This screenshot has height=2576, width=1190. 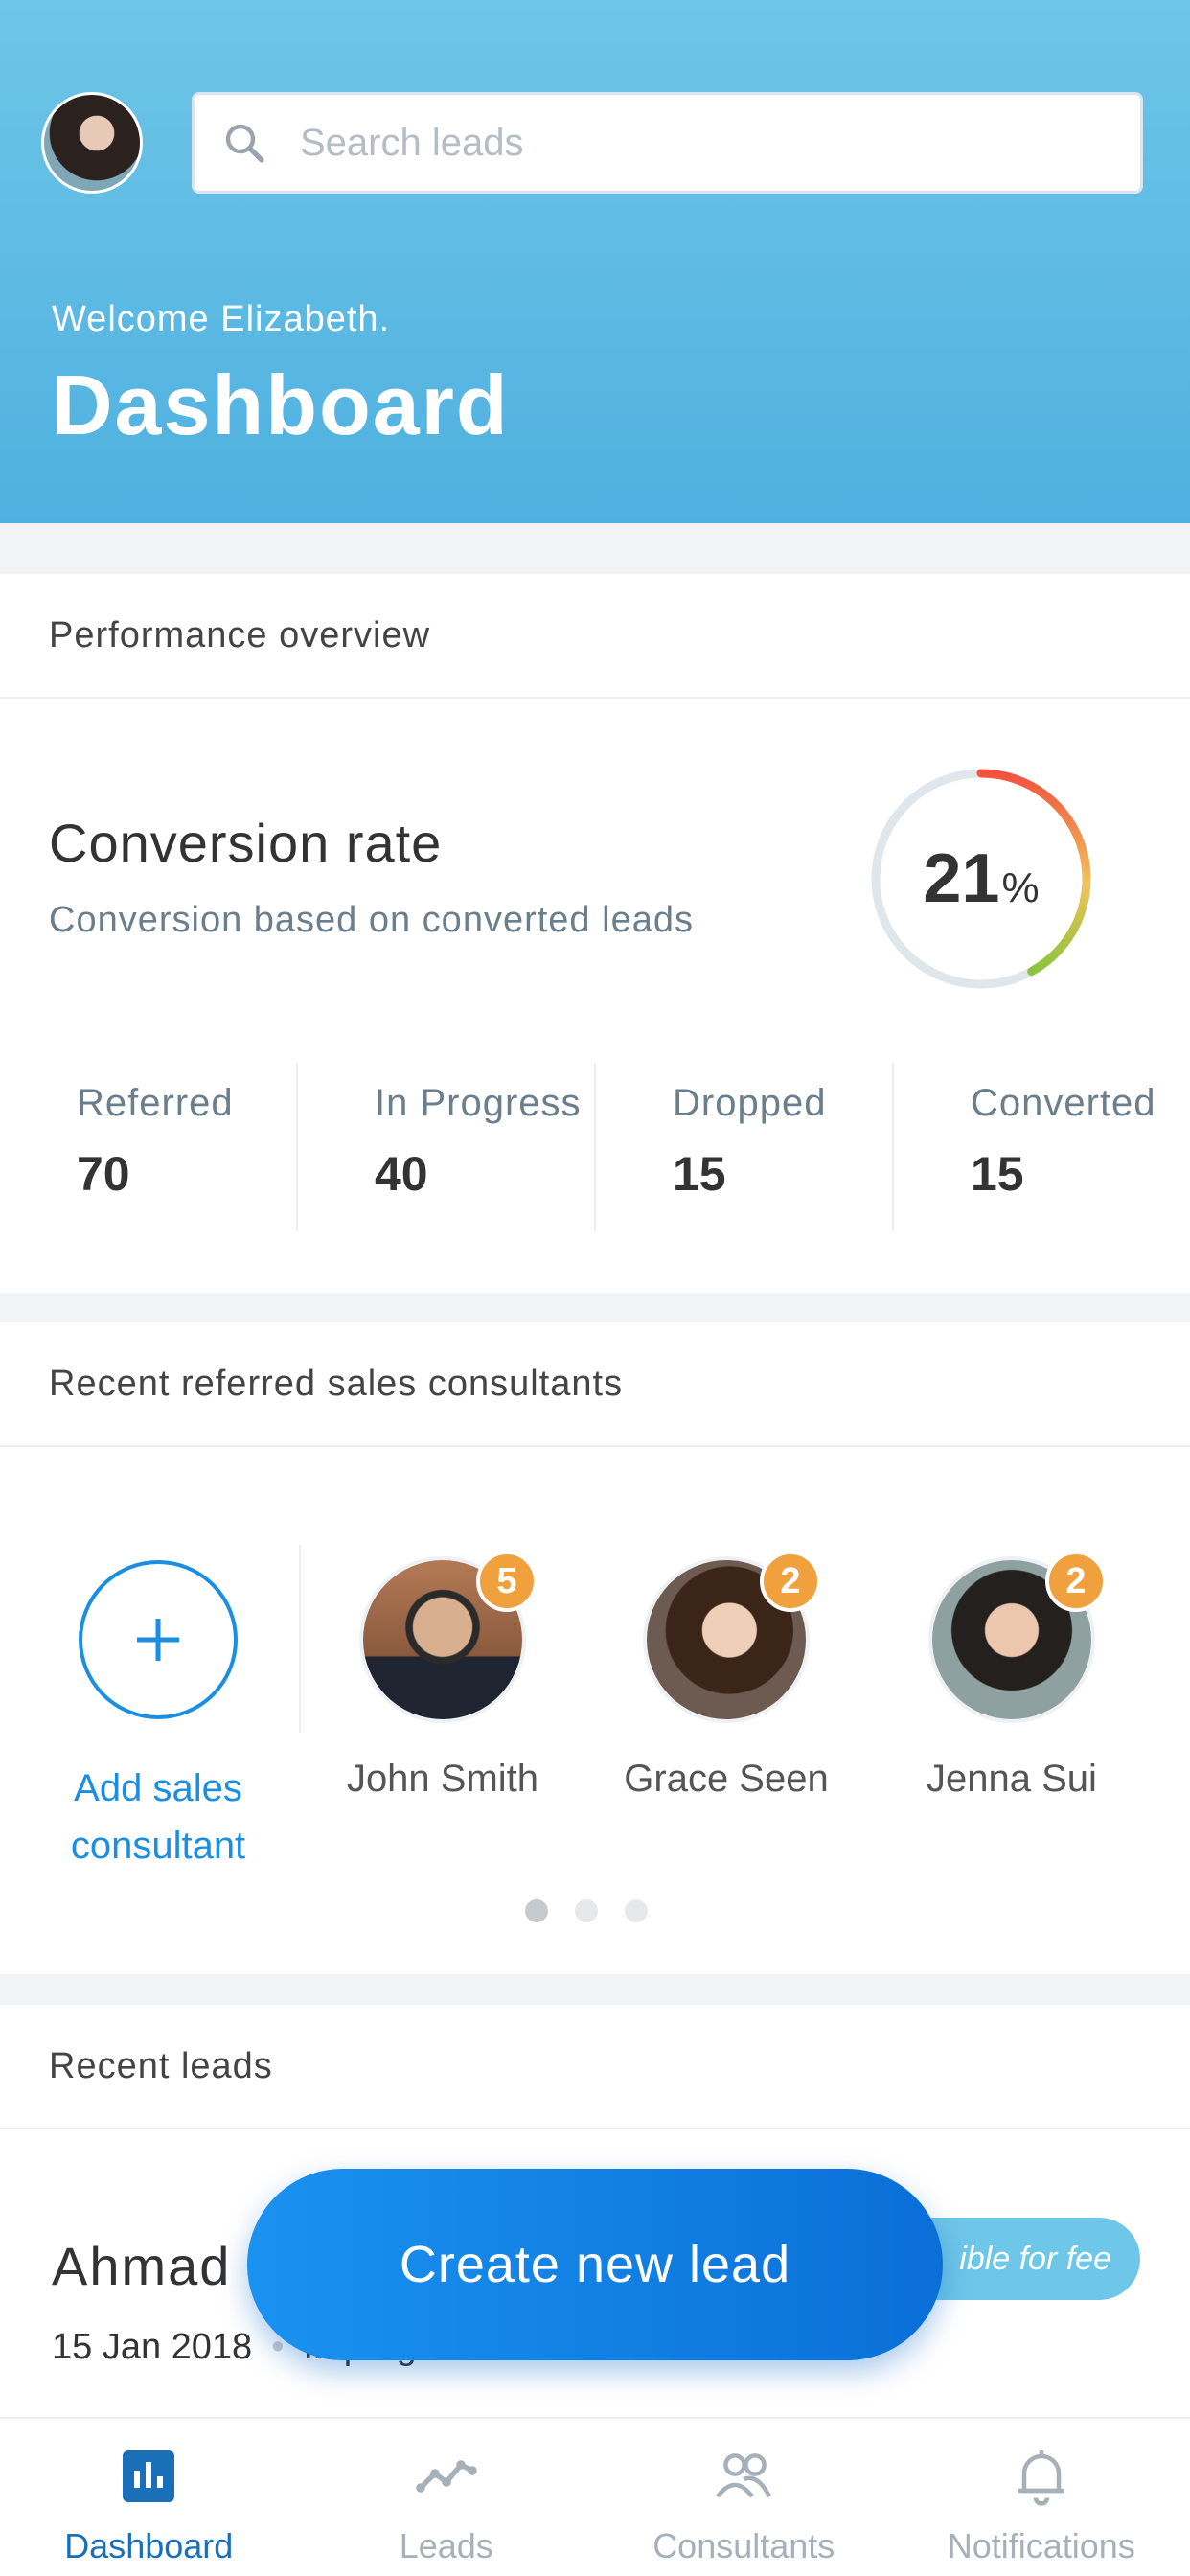 I want to click on performance-section-title: Performance overview, so click(x=595, y=636).